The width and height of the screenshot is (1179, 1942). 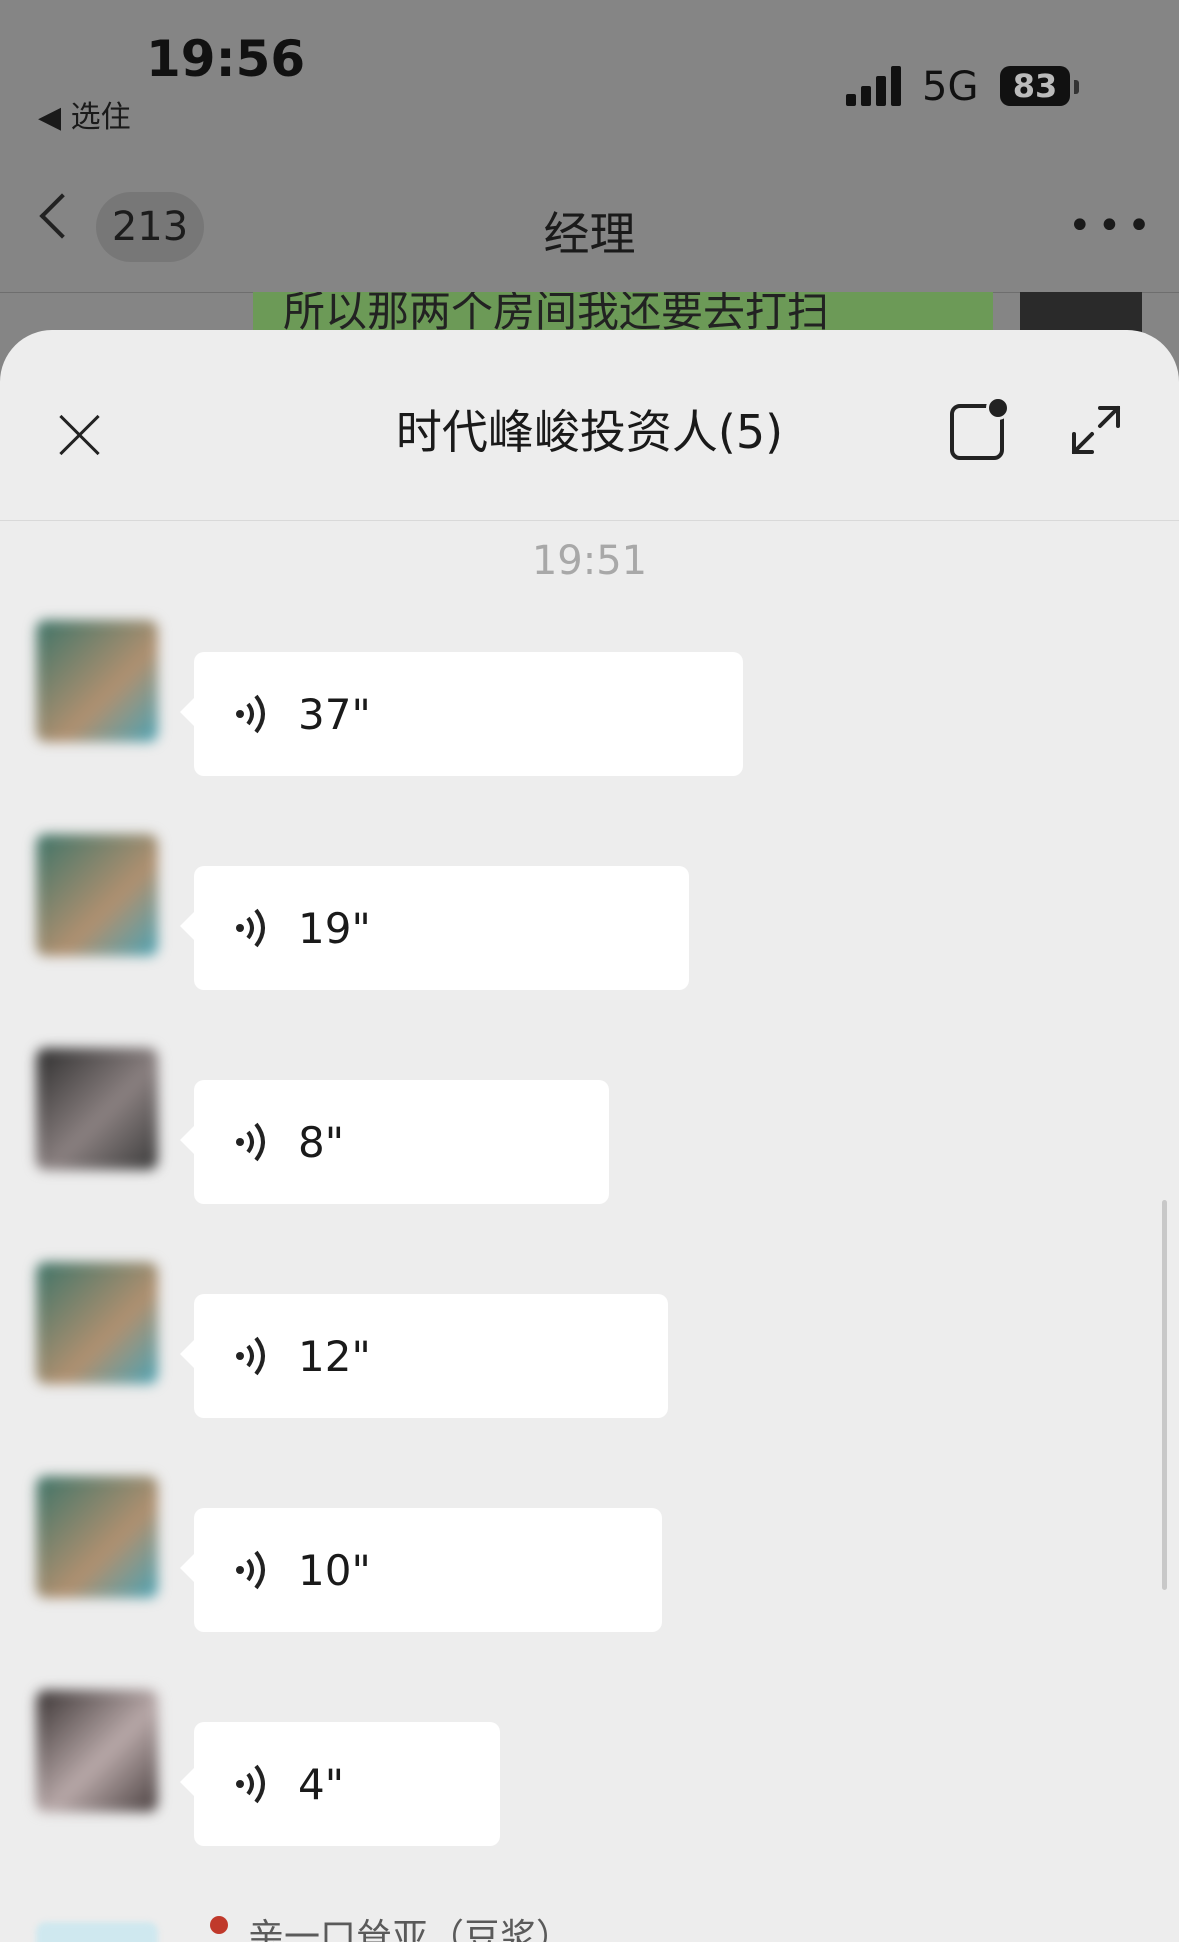 What do you see at coordinates (434, 928) in the screenshot?
I see `voice-message-bubble: 19"` at bounding box center [434, 928].